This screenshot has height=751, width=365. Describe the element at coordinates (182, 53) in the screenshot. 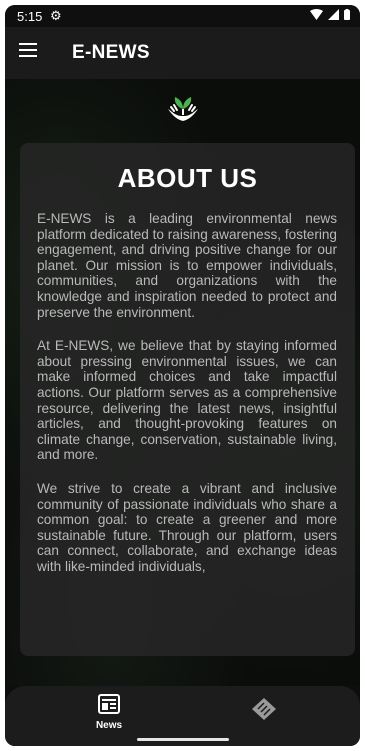

I see `app-bar: E-NEWS` at that location.